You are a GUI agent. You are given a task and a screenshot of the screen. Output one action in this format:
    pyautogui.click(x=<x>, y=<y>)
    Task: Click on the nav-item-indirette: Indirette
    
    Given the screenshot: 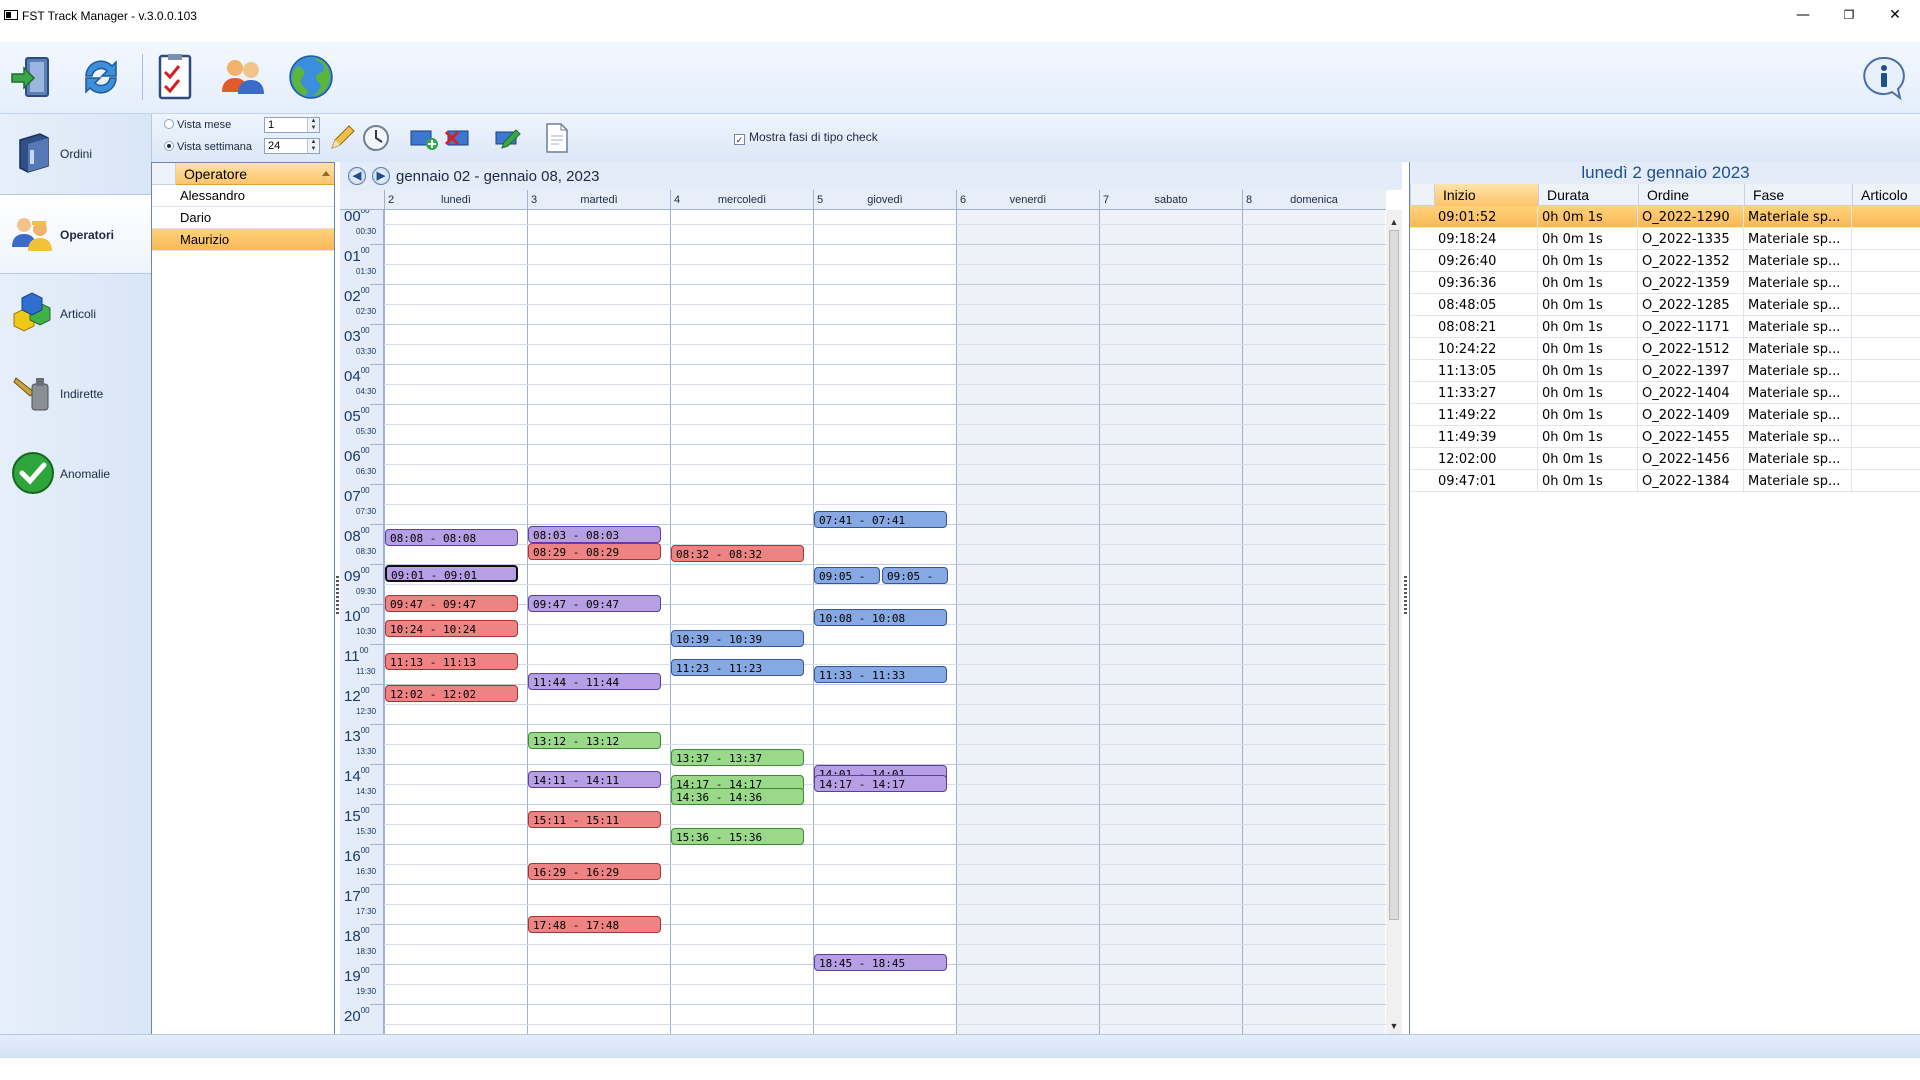 What is the action you would take?
    pyautogui.click(x=76, y=394)
    